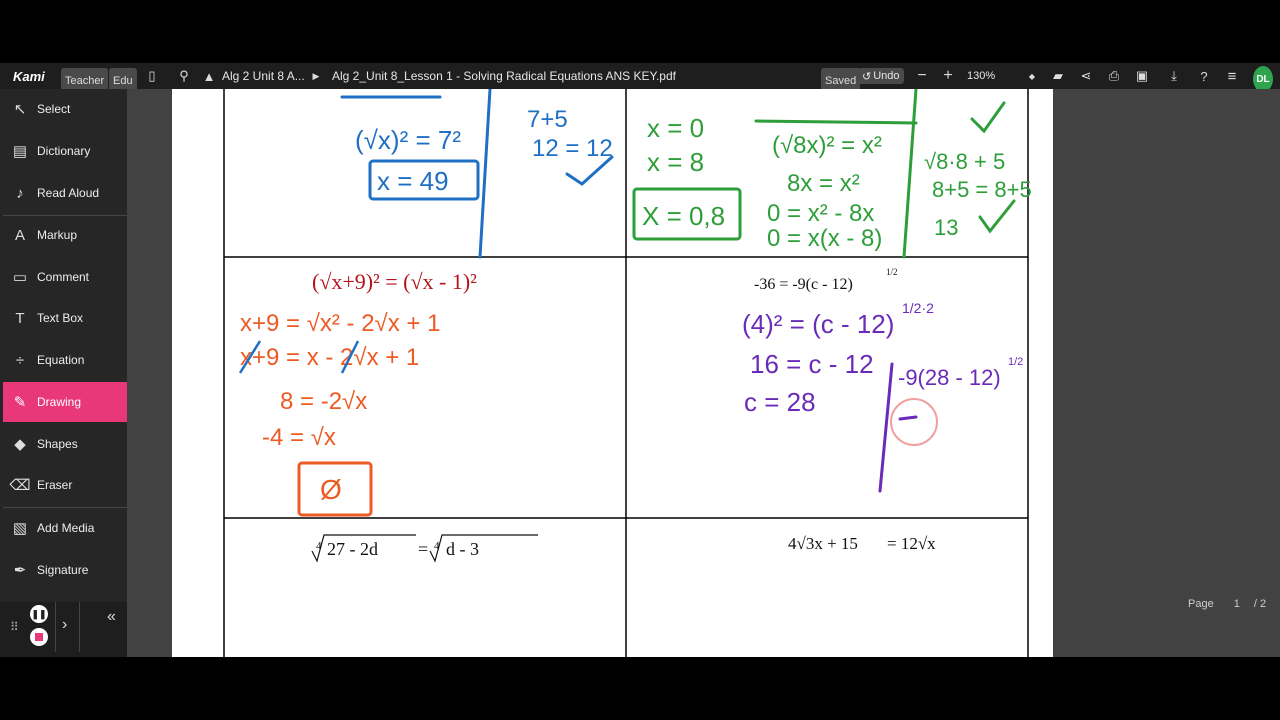  I want to click on divider, so click(55, 627).